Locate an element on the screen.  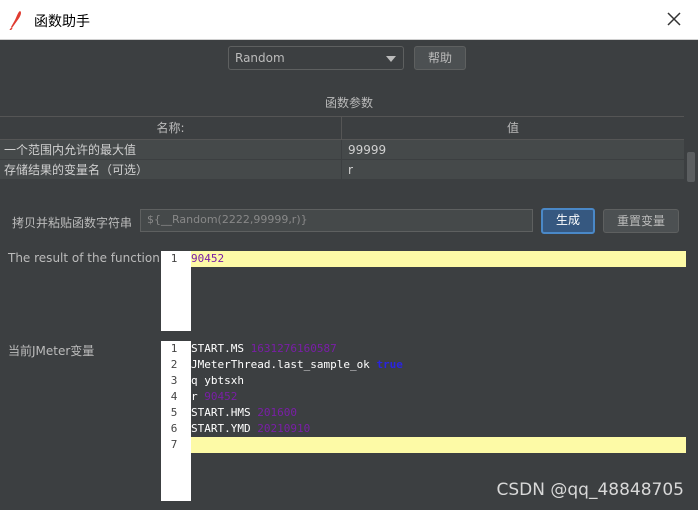
code-line-current is located at coordinates (438, 445).